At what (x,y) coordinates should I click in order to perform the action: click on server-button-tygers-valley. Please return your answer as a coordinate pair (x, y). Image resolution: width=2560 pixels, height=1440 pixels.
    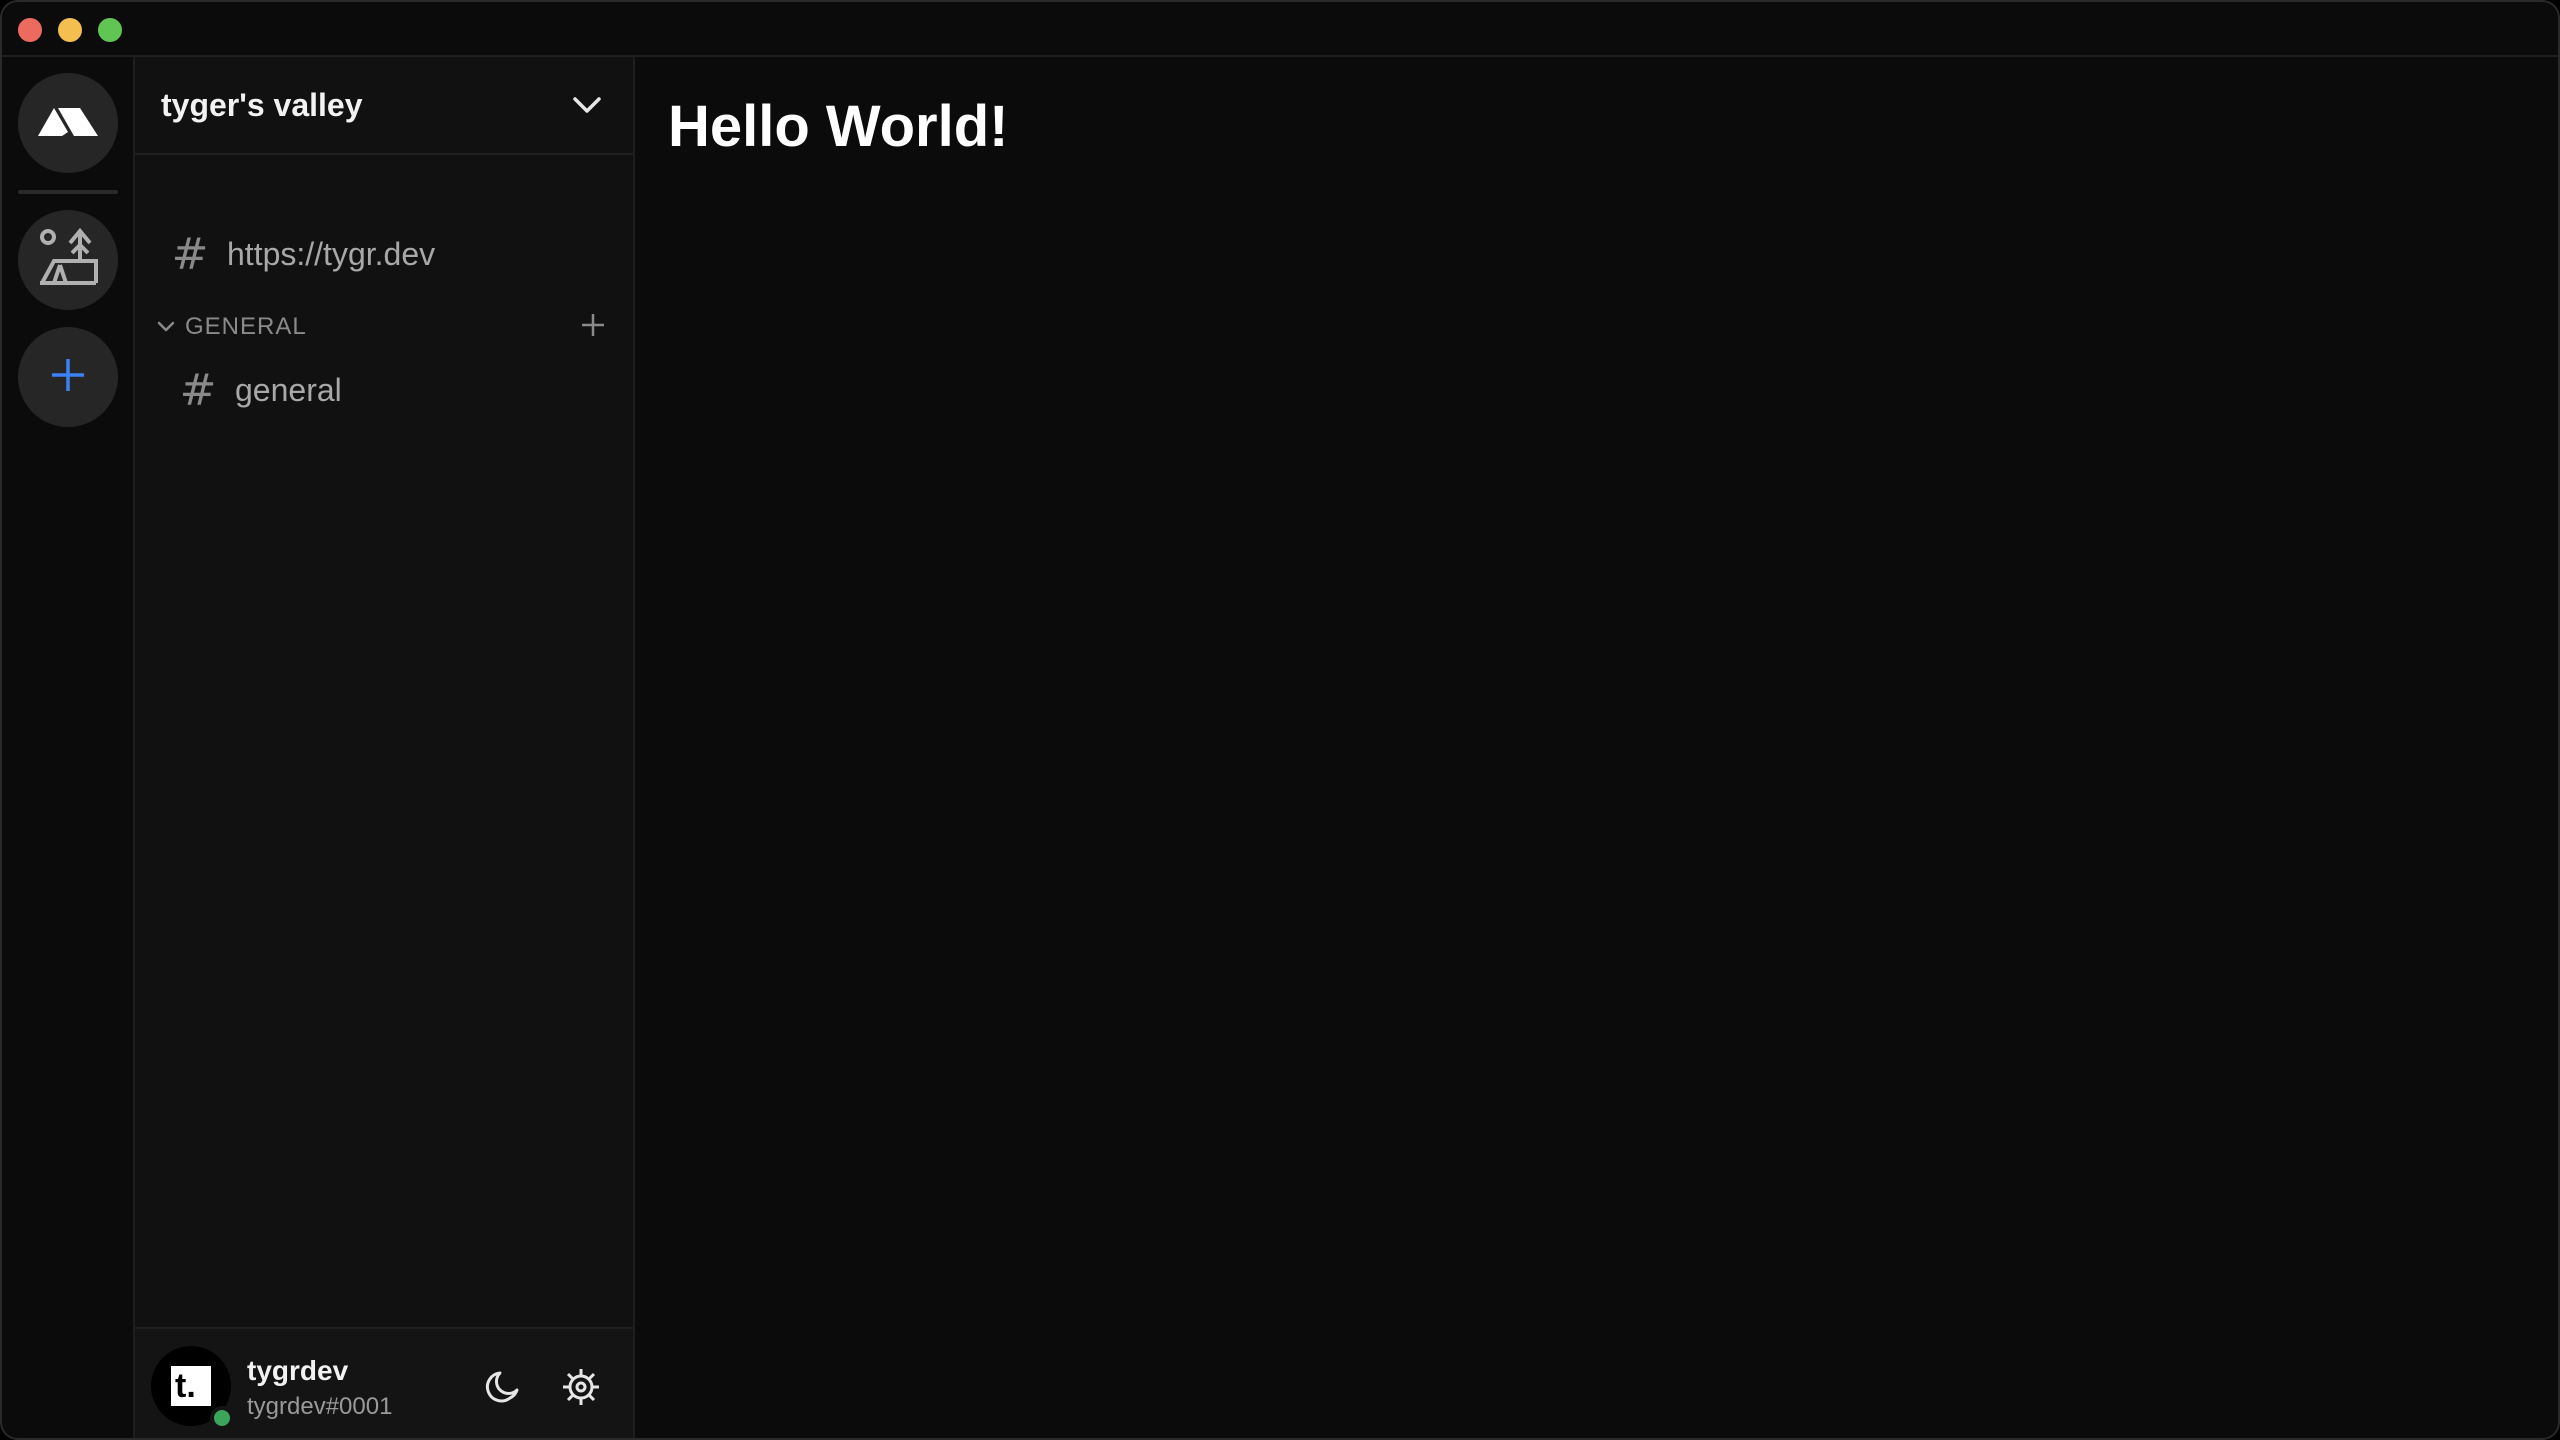
    Looking at the image, I should click on (68, 260).